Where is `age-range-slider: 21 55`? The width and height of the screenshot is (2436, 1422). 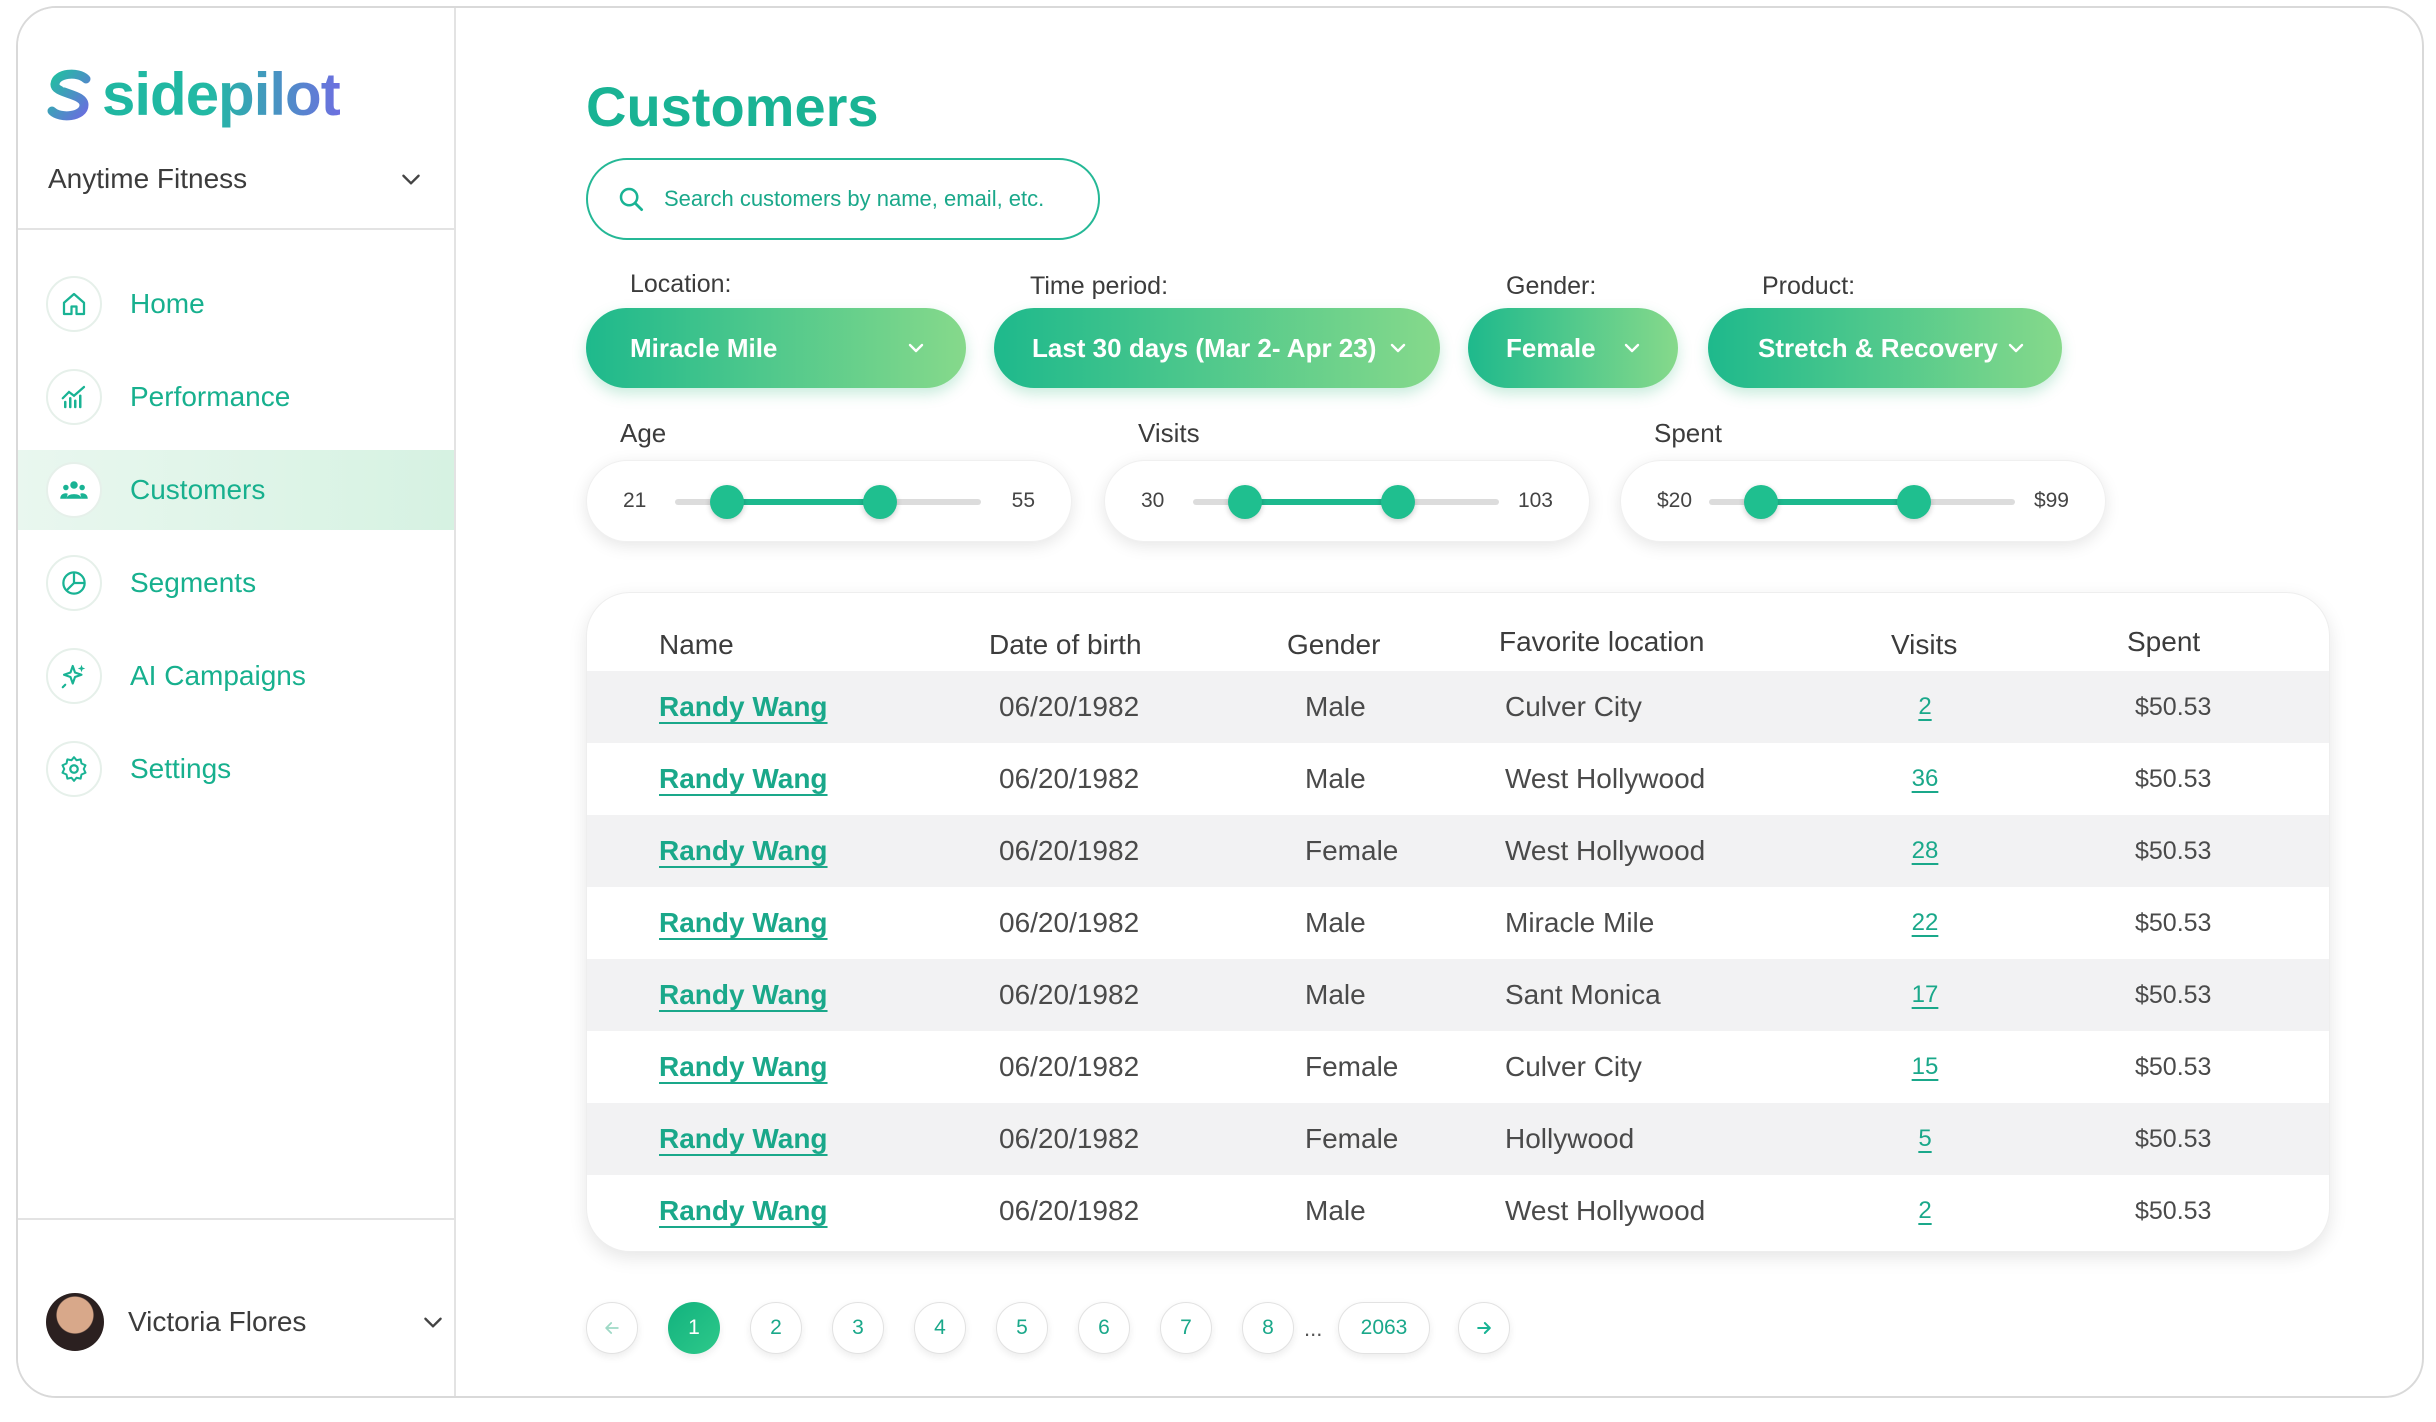 age-range-slider: 21 55 is located at coordinates (829, 501).